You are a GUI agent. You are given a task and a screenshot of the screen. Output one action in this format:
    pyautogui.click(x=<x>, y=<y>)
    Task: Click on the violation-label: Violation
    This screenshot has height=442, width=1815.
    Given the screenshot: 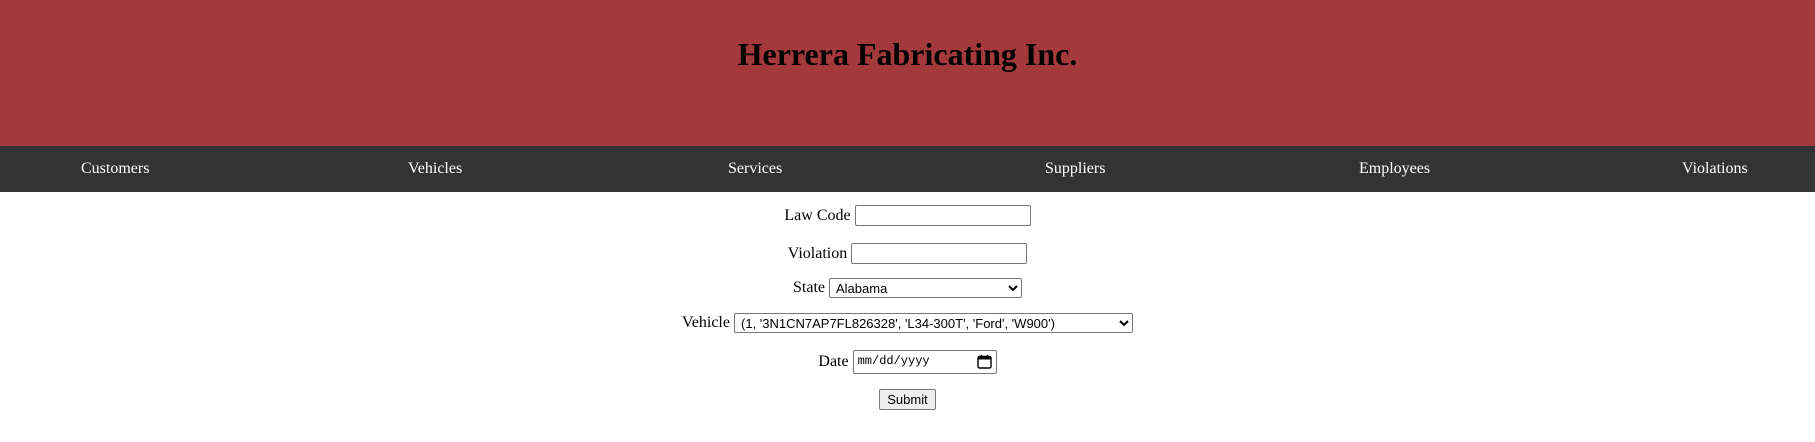 What is the action you would take?
    pyautogui.click(x=817, y=253)
    